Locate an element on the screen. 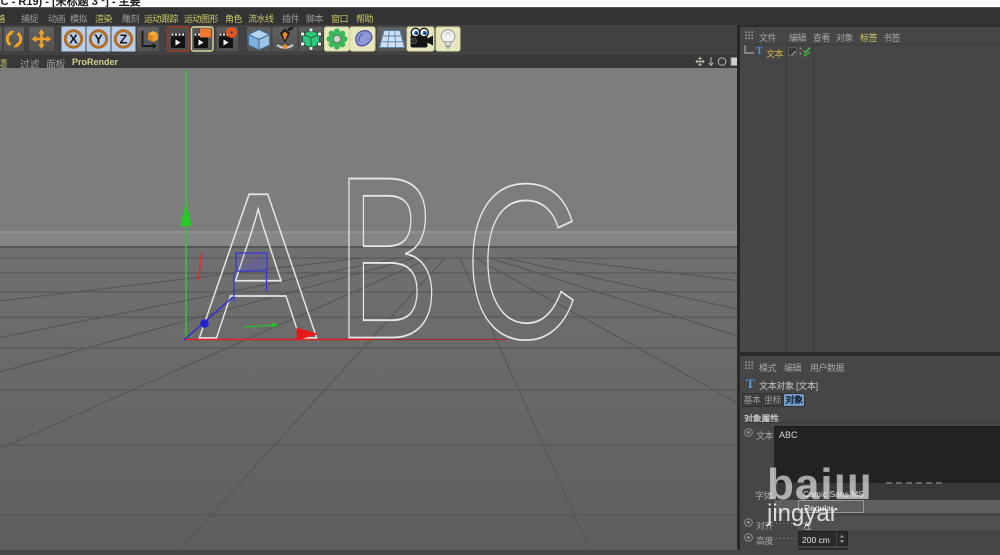  svg-text: B is located at coordinates (388, 258).